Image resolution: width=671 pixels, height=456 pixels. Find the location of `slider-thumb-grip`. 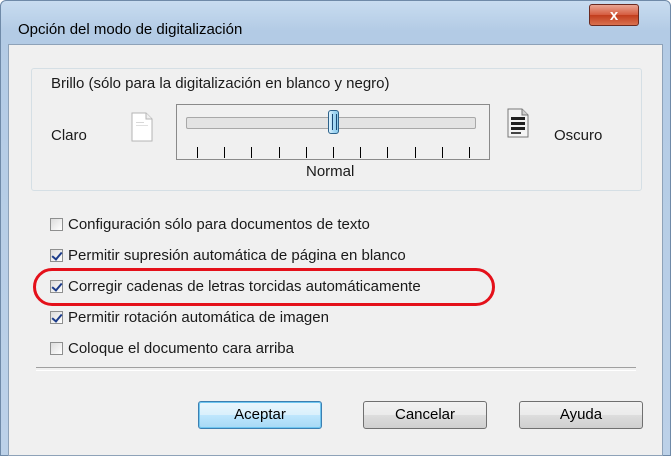

slider-thumb-grip is located at coordinates (334, 122).